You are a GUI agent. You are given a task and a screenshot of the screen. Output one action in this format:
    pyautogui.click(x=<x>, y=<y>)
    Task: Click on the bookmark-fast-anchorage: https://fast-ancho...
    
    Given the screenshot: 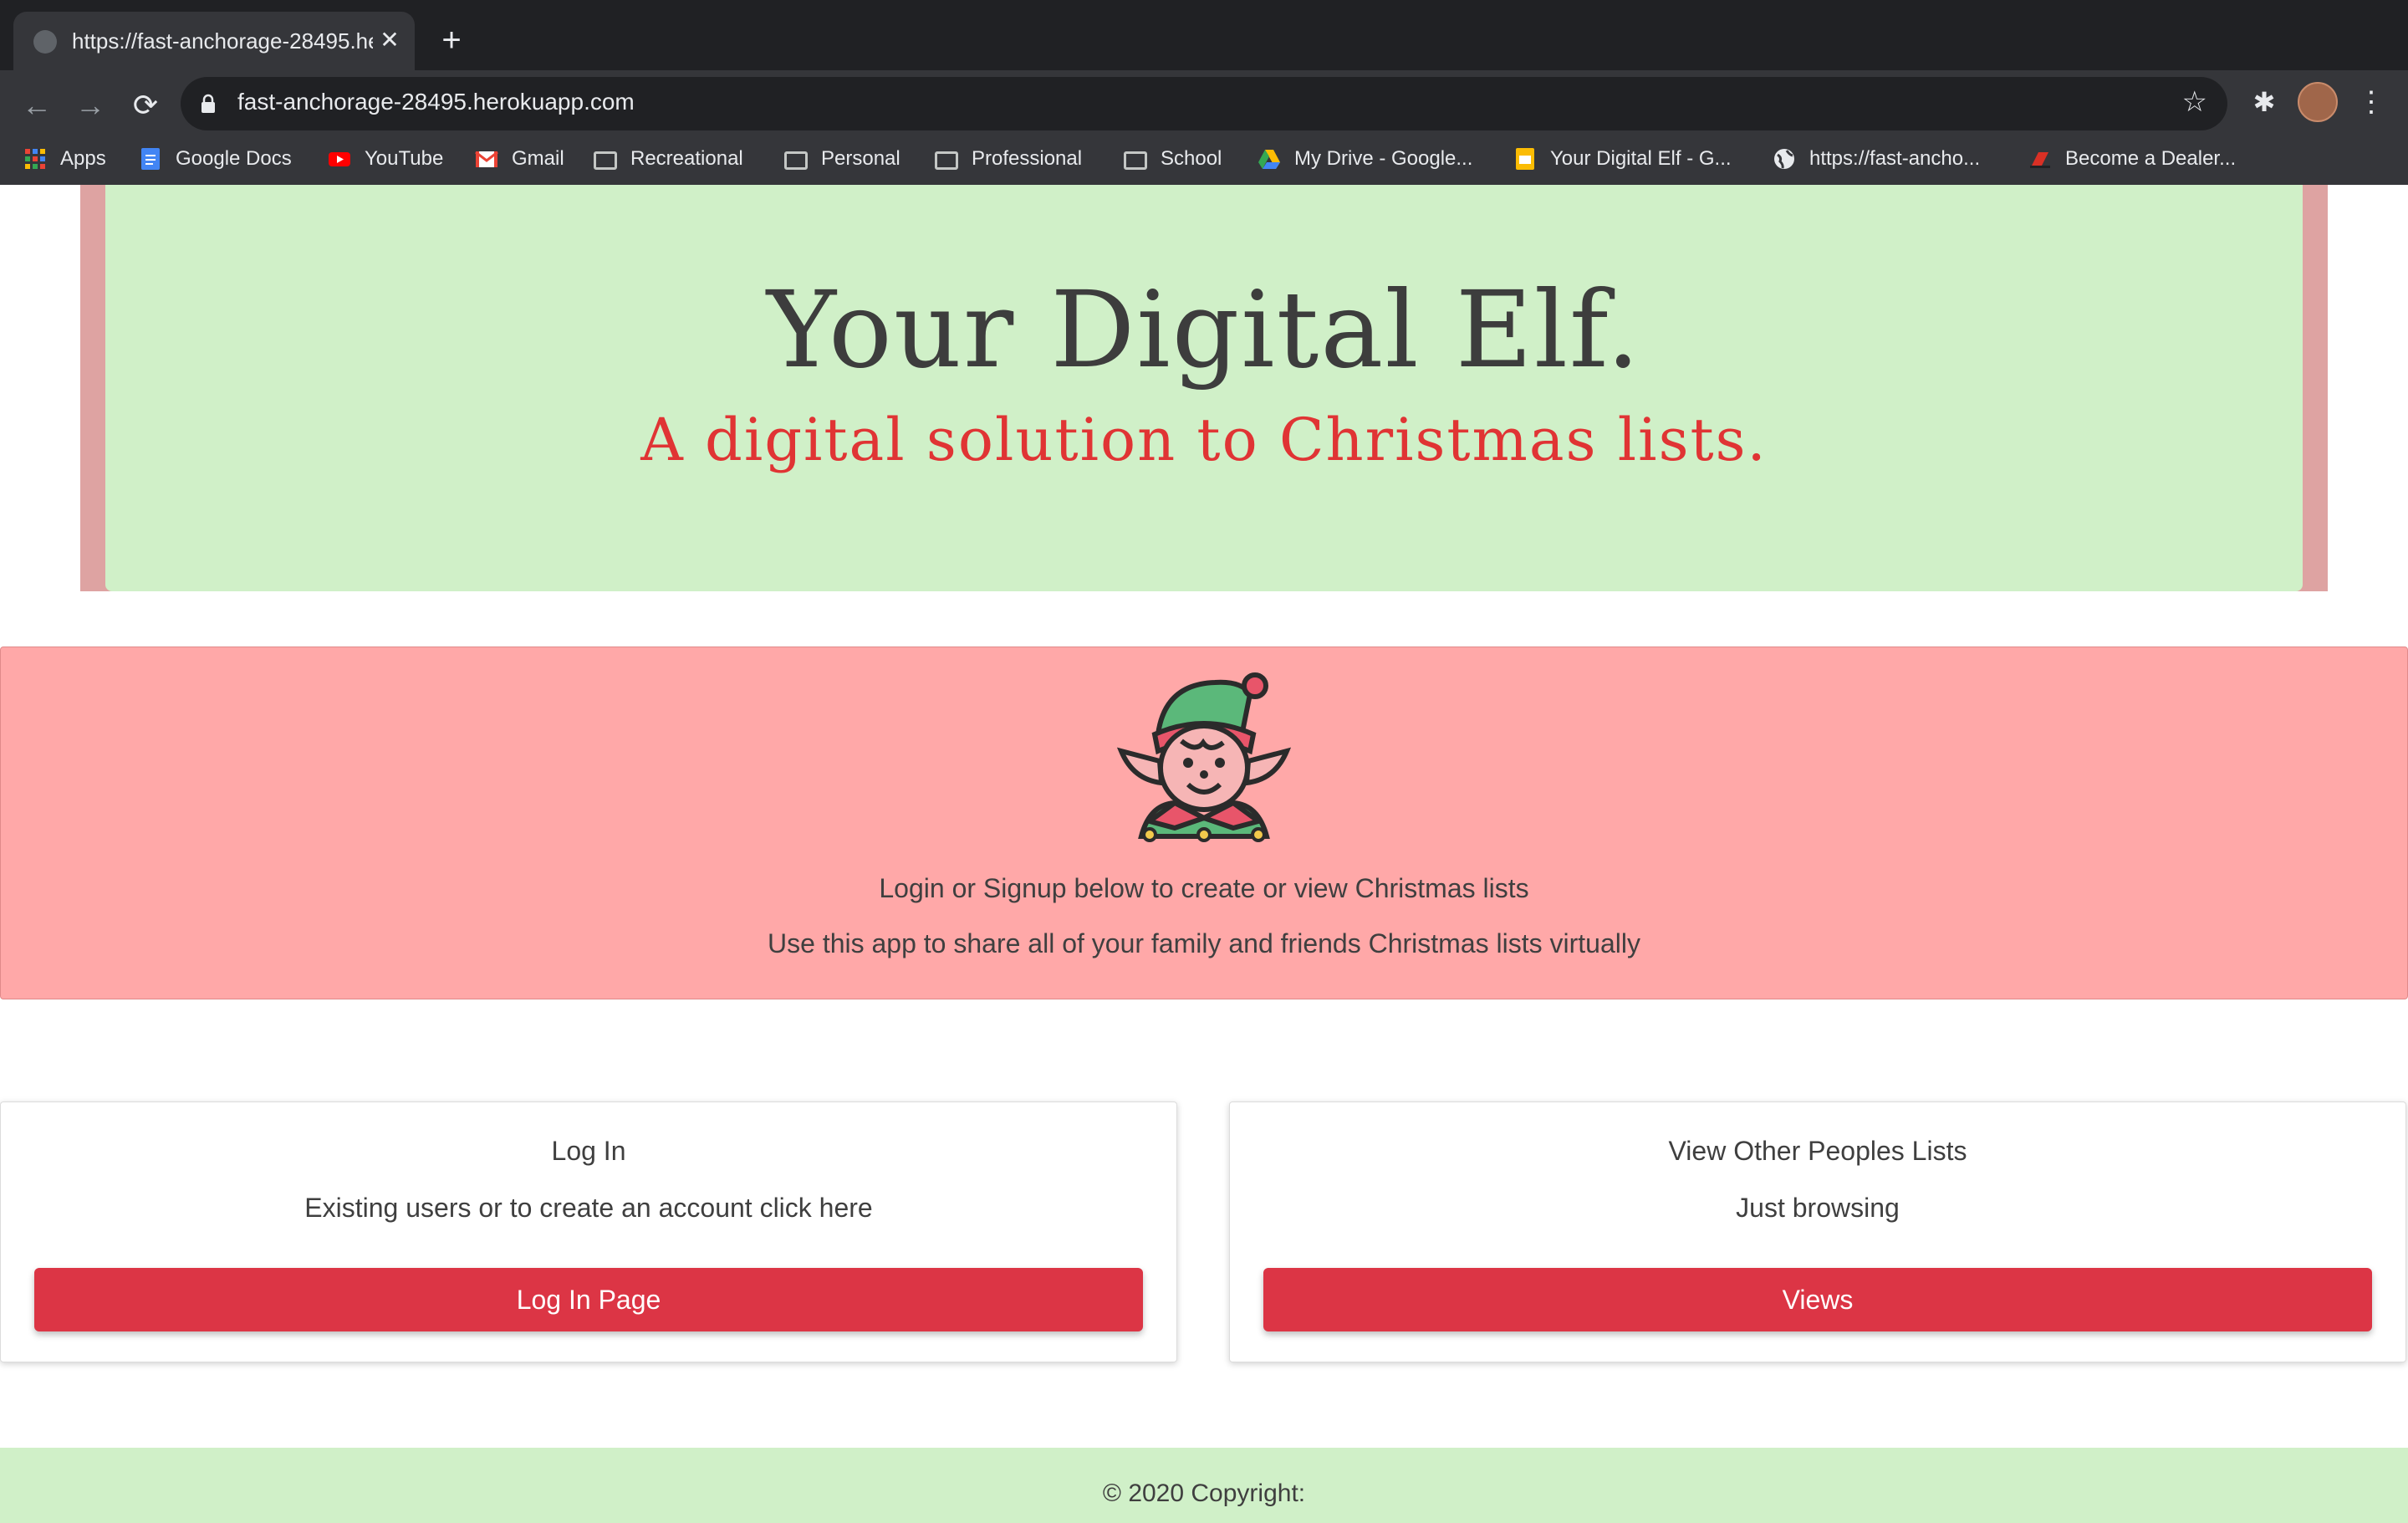 What is the action you would take?
    pyautogui.click(x=1876, y=159)
    